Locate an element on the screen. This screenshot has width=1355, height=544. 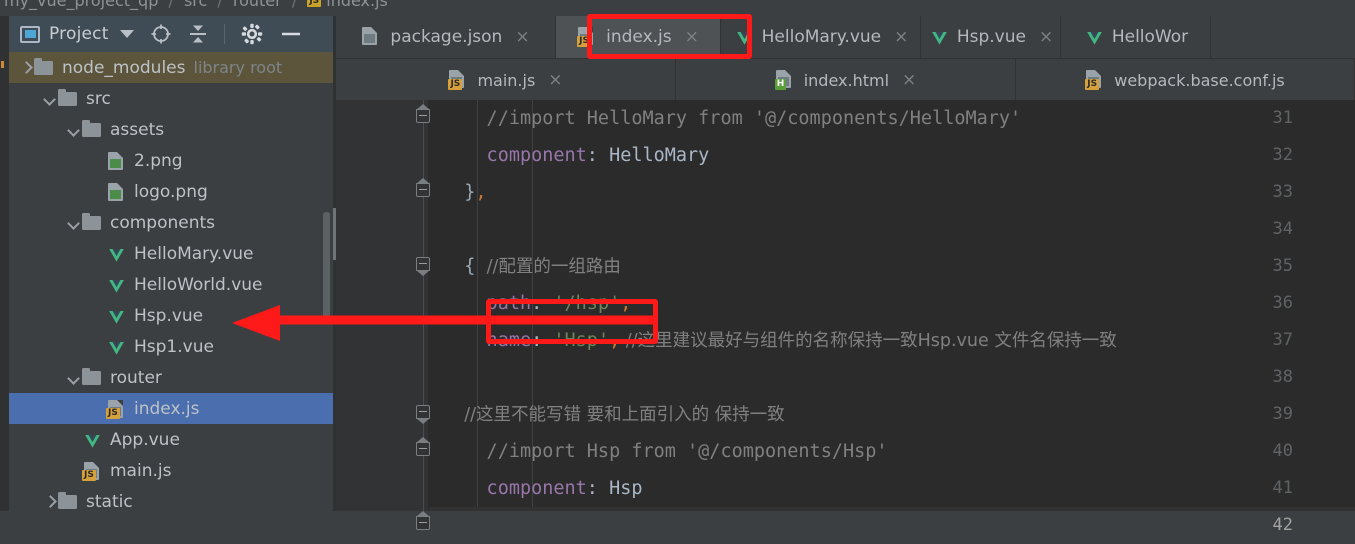
tree-item-app-vue: App.vue is located at coordinates (171, 439).